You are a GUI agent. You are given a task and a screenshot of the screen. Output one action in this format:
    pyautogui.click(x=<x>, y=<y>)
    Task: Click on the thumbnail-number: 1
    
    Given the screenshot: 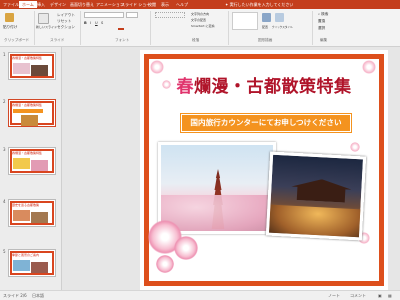 What is the action you would take?
    pyautogui.click(x=4, y=54)
    